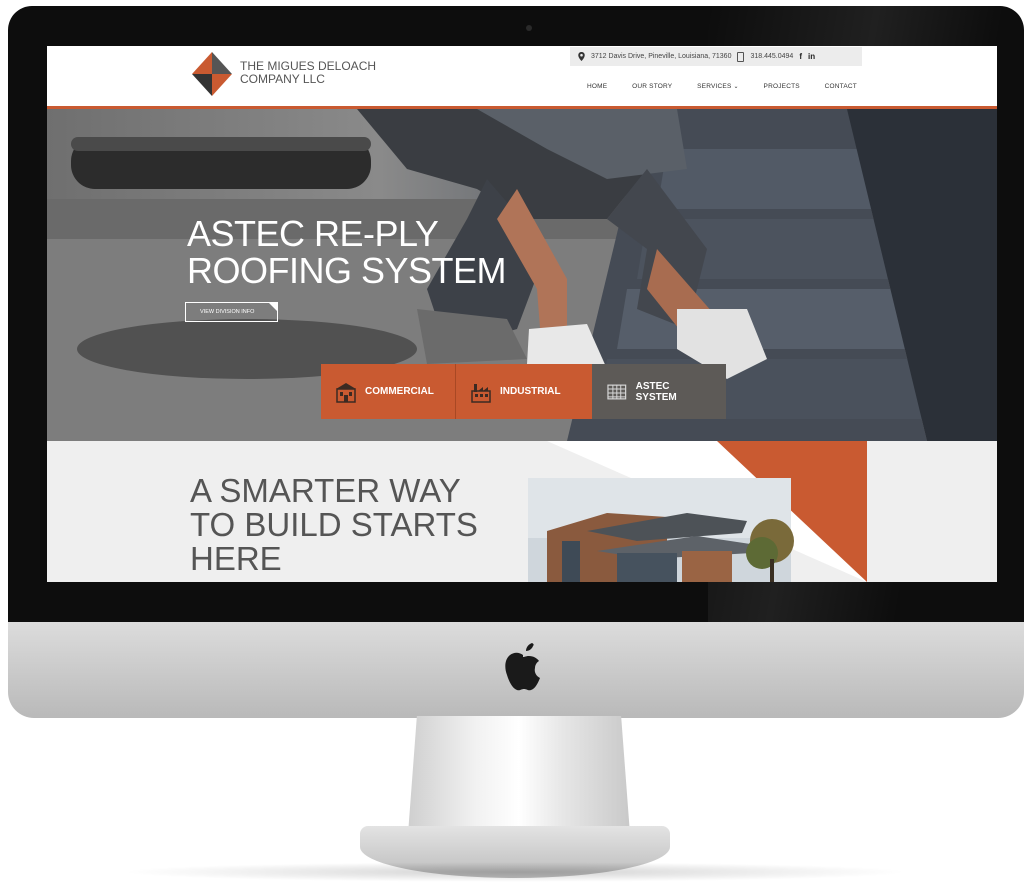 The image size is (1029, 883). I want to click on nav-contact: CONTACT, so click(841, 86).